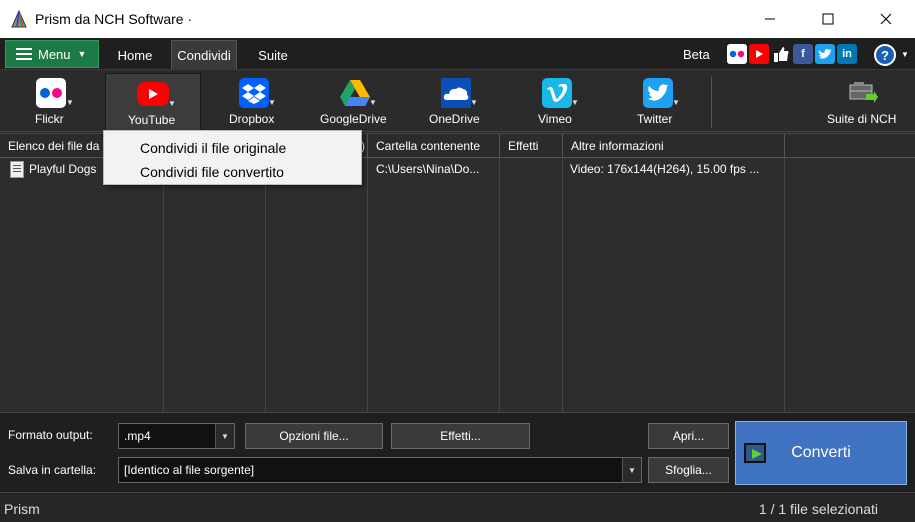 The width and height of the screenshot is (915, 522). Describe the element at coordinates (792, 54) in the screenshot. I see `social-icons: f in` at that location.